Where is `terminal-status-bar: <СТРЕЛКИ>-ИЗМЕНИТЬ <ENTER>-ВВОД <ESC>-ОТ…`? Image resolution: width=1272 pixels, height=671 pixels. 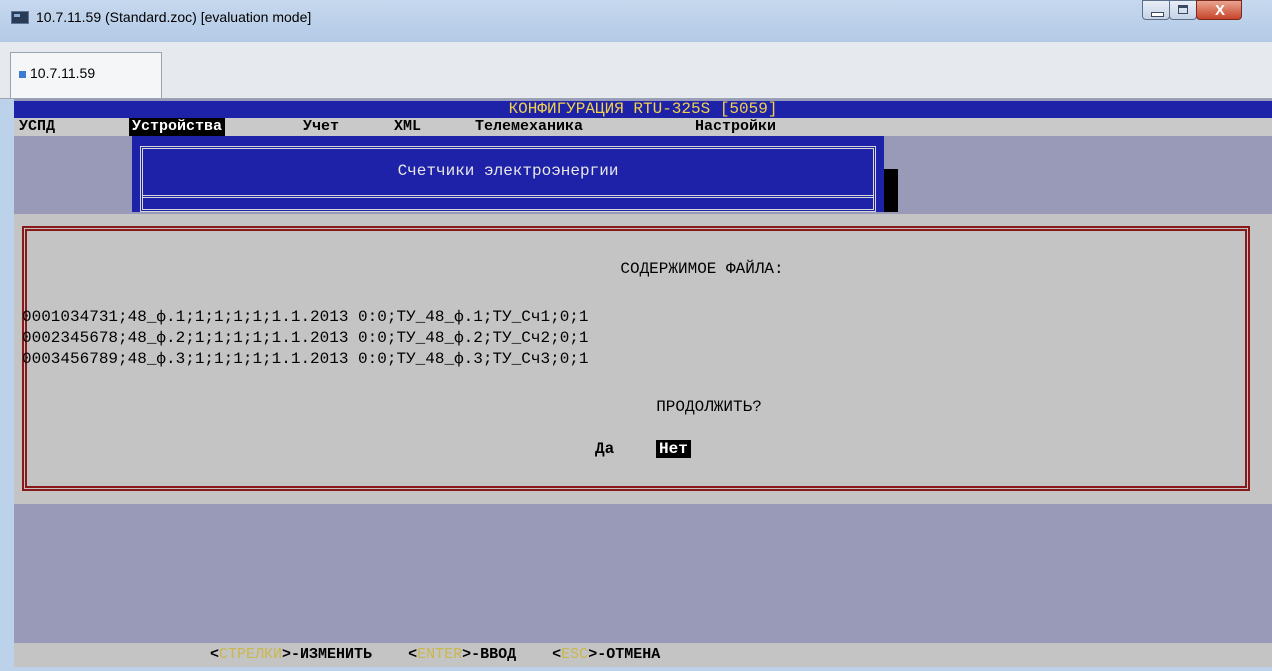 terminal-status-bar: <СТРЕЛКИ>-ИЗМЕНИТЬ <ENTER>-ВВОД <ESC>-ОТ… is located at coordinates (643, 655).